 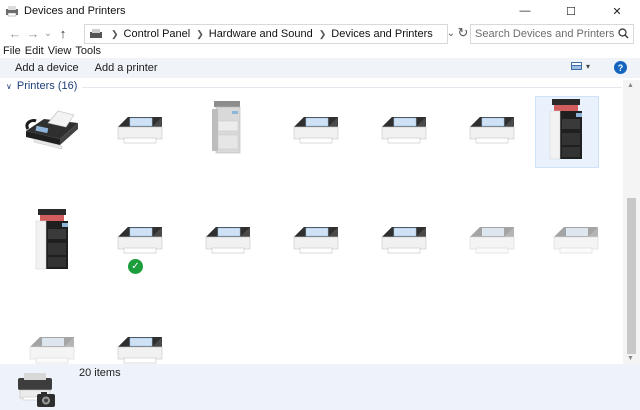 I want to click on device-printer-dark-9: ✓, so click(x=140, y=250).